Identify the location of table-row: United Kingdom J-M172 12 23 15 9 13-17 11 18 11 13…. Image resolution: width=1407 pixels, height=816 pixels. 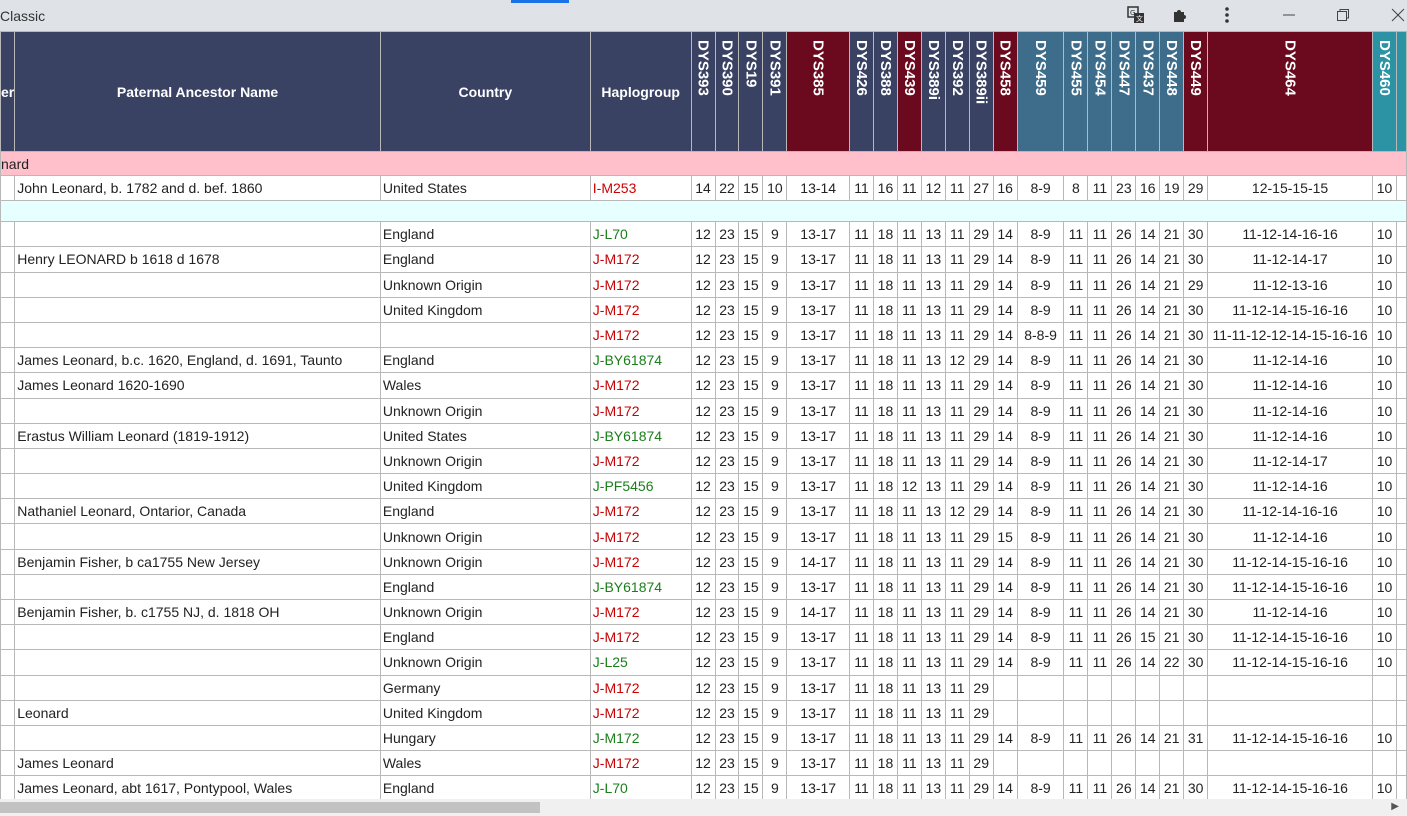
(703, 309).